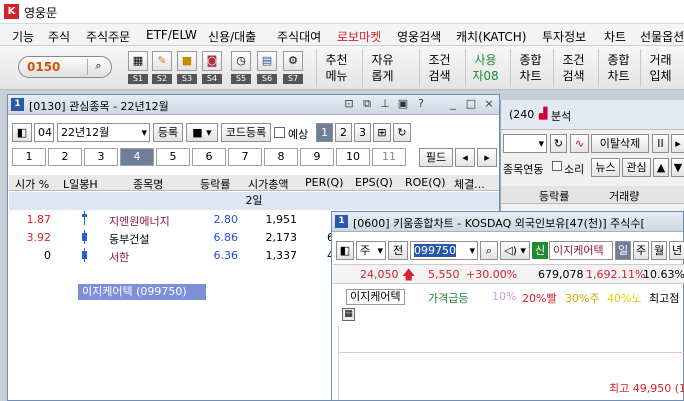  What do you see at coordinates (676, 250) in the screenshot?
I see `period-year: 년` at bounding box center [676, 250].